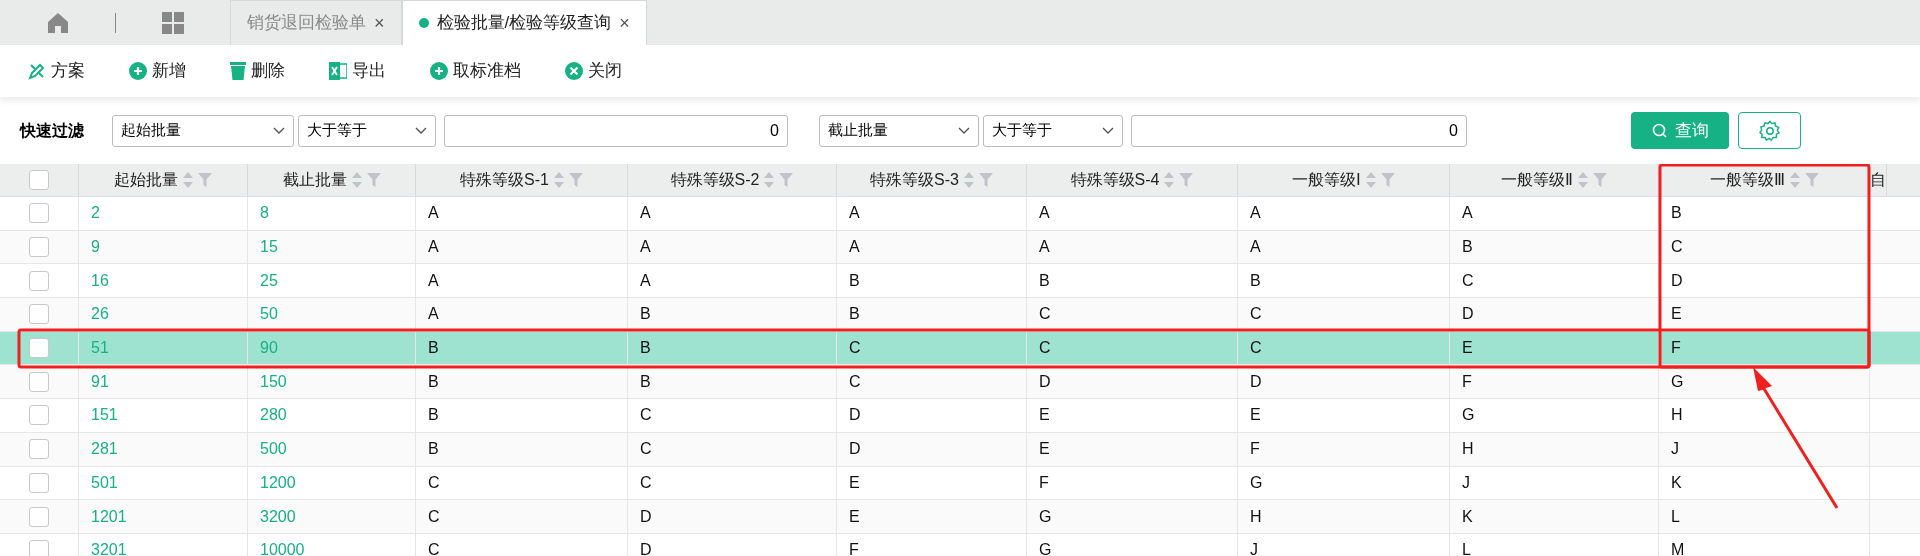 The width and height of the screenshot is (1920, 556). I want to click on chevron-down-icon, so click(964, 130).